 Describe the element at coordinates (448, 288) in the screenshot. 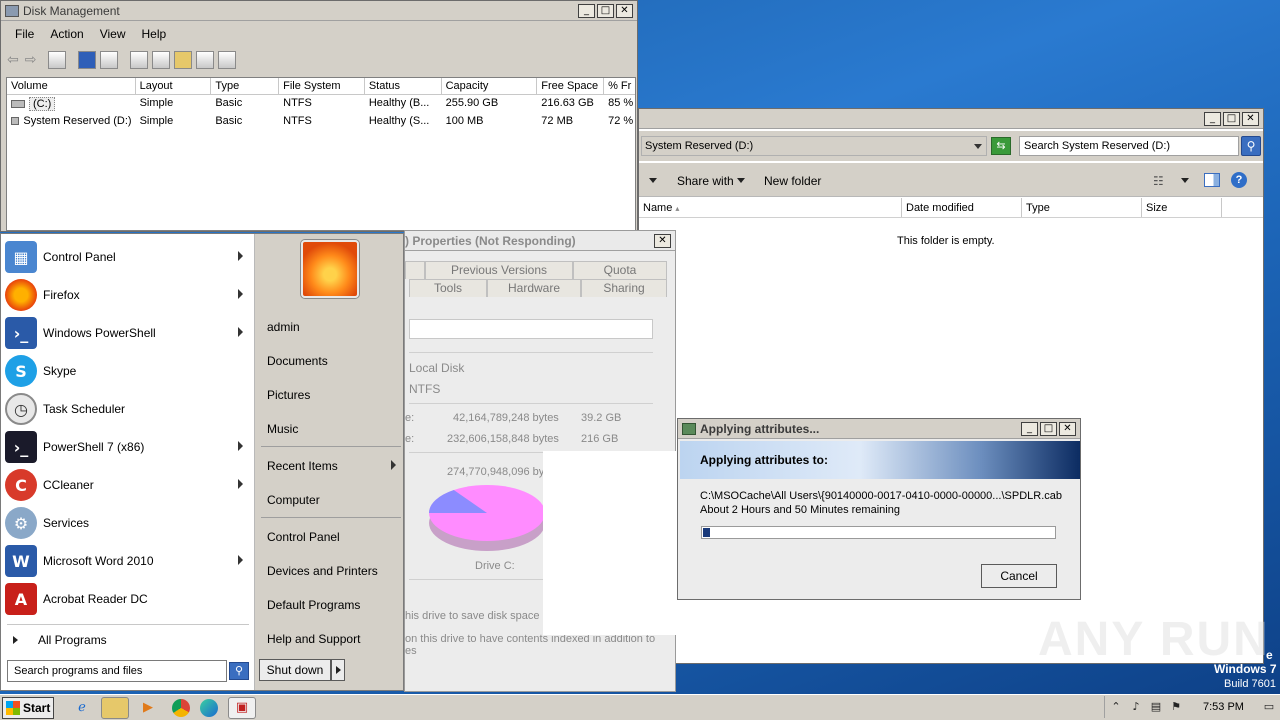

I see `tab-tools: Tools` at that location.